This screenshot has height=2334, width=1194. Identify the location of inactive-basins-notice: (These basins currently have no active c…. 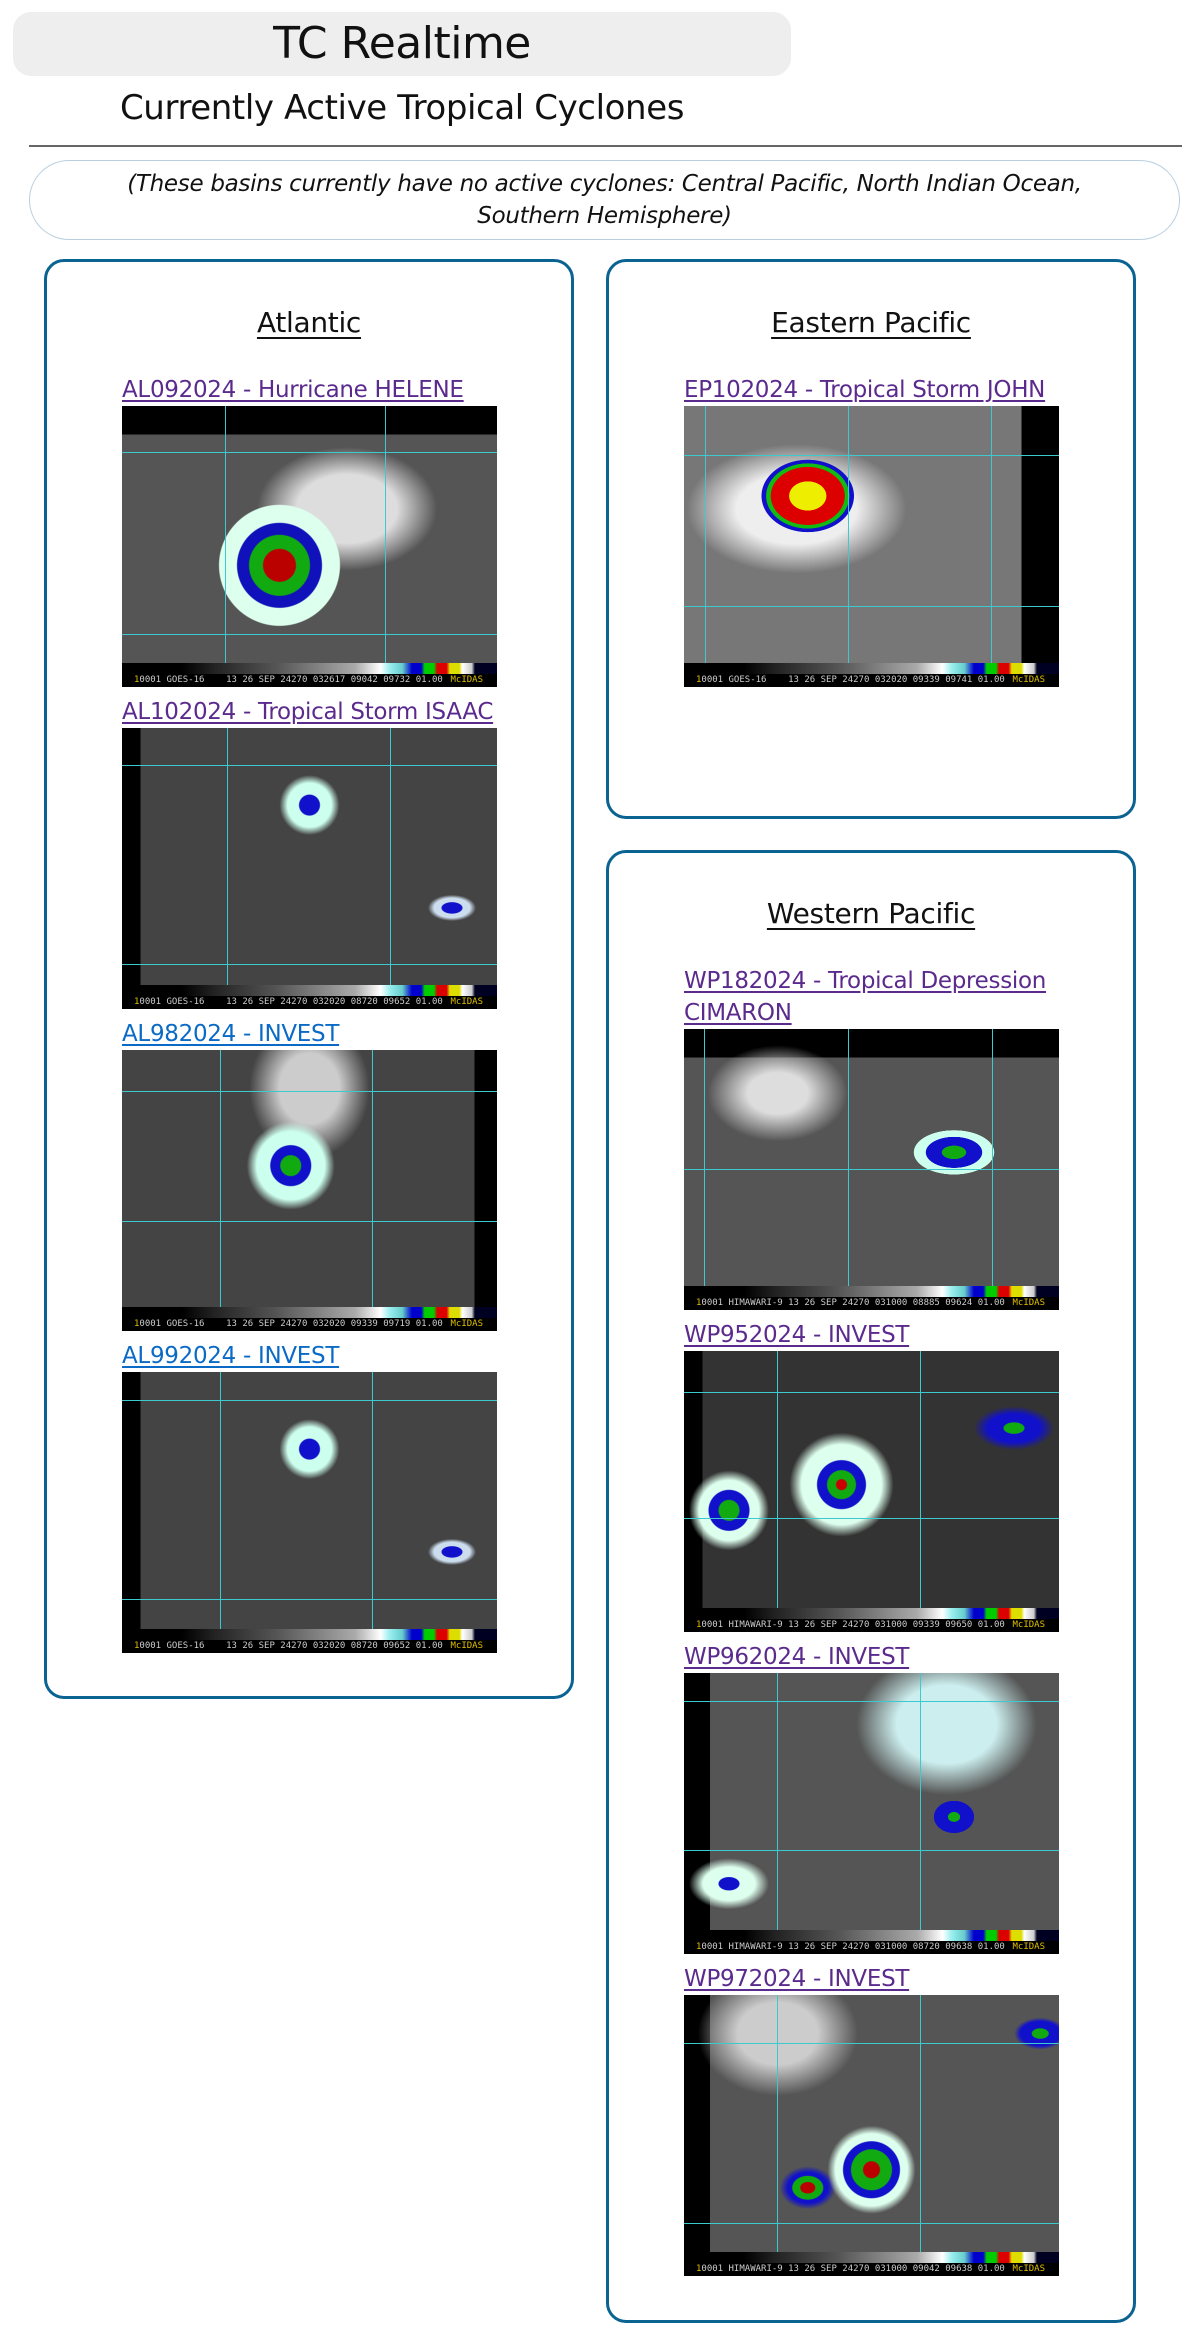
(604, 200).